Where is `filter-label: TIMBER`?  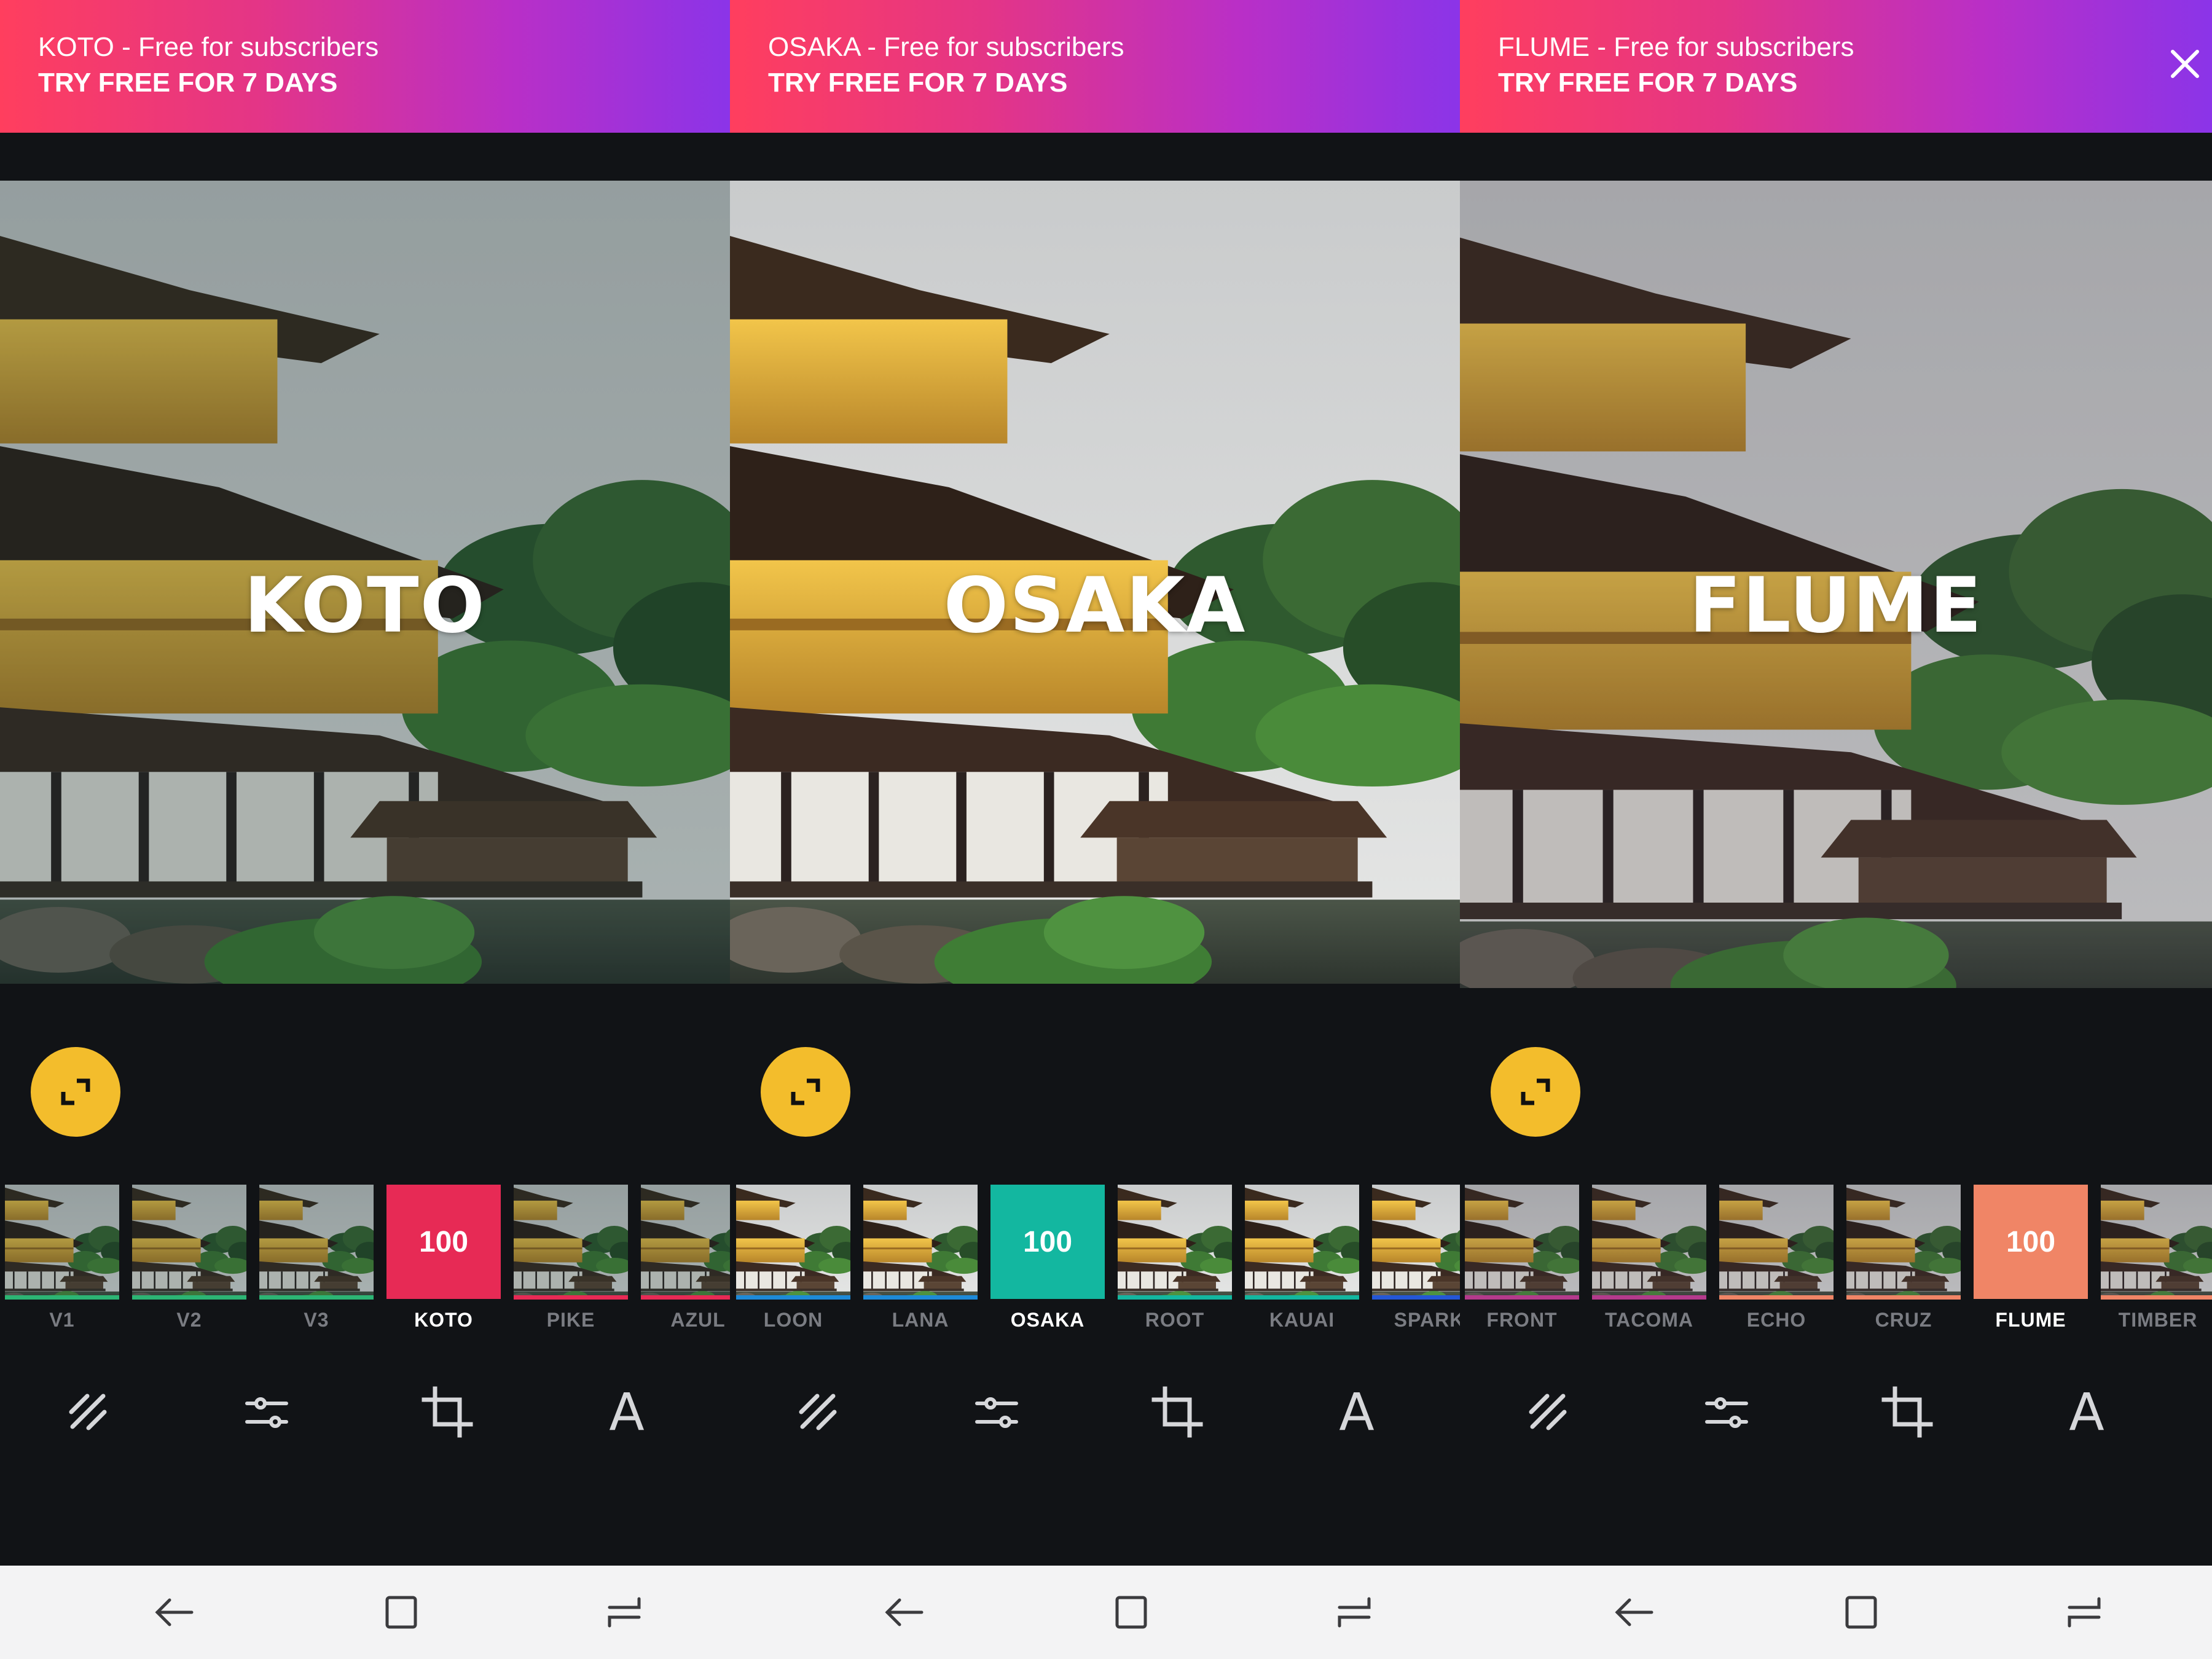 filter-label: TIMBER is located at coordinates (2158, 1320).